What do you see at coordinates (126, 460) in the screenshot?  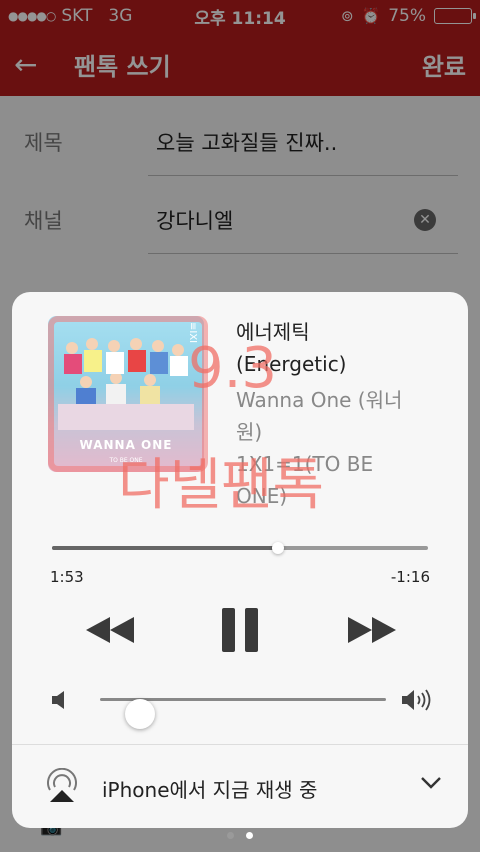 I see `album-art-subtitle: TO BE ONE` at bounding box center [126, 460].